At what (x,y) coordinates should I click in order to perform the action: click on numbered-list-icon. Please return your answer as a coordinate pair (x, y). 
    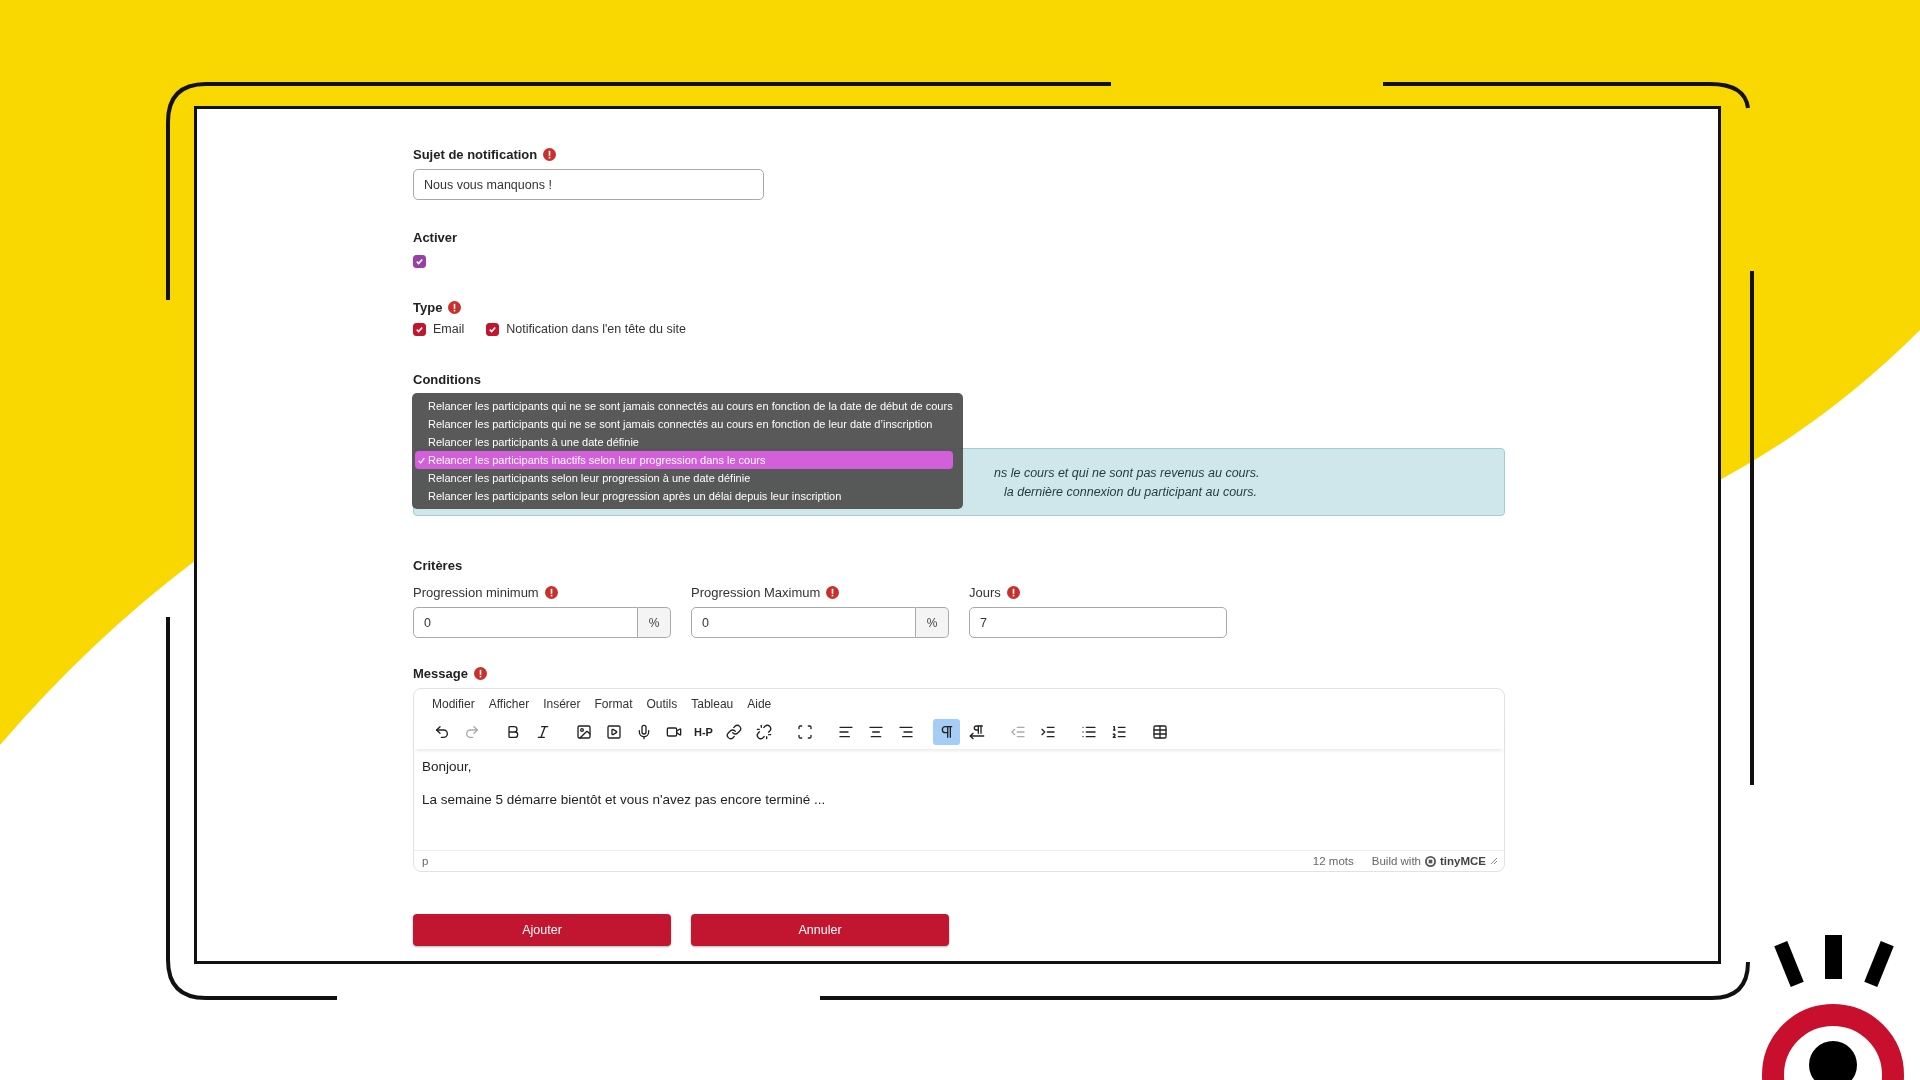
    Looking at the image, I should click on (1118, 732).